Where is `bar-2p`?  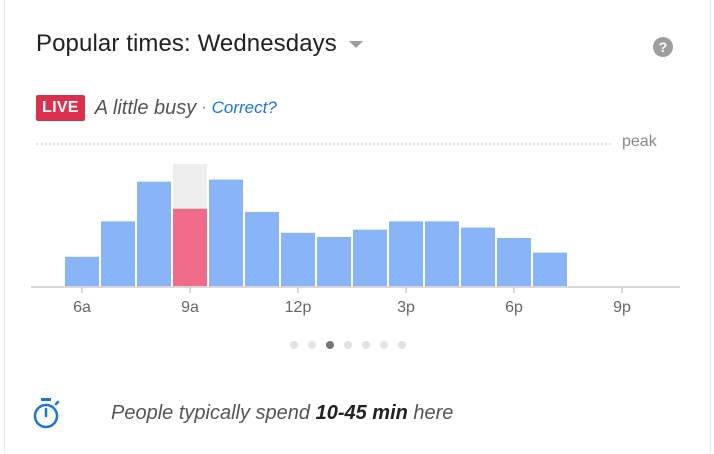 bar-2p is located at coordinates (370, 257).